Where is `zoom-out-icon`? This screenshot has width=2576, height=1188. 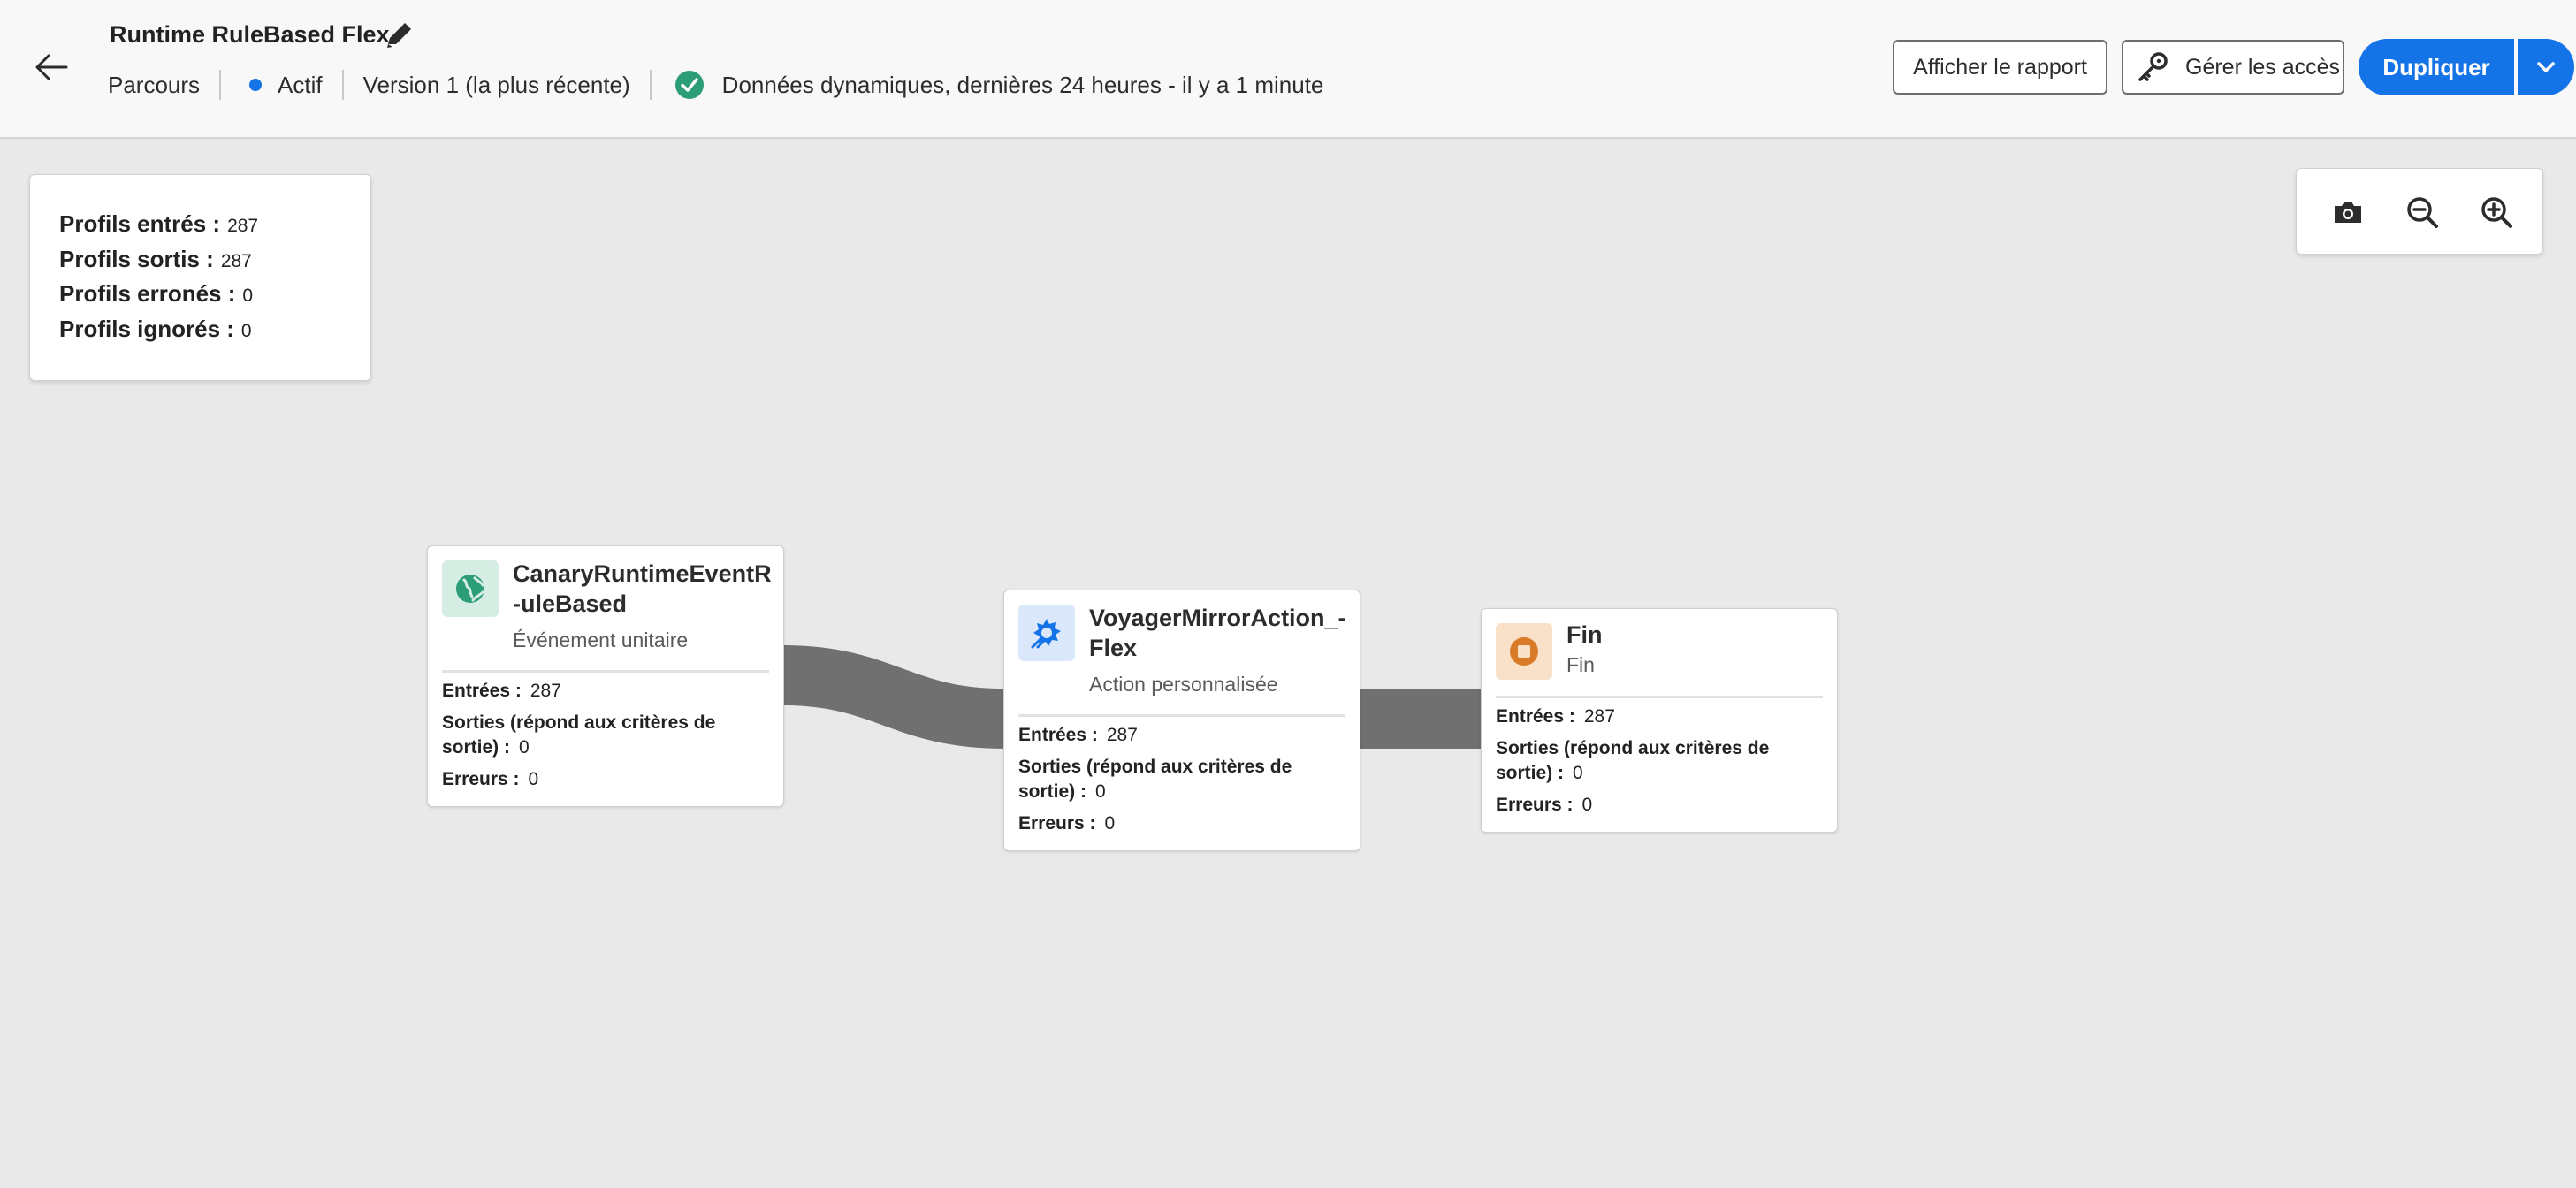
zoom-out-icon is located at coordinates (2422, 212).